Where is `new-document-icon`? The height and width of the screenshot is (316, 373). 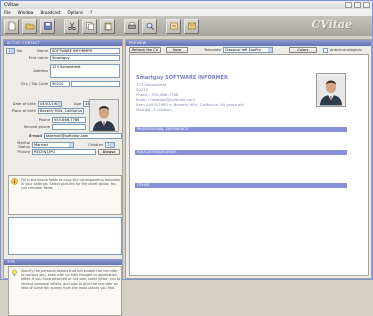
new-document-icon is located at coordinates (11, 26).